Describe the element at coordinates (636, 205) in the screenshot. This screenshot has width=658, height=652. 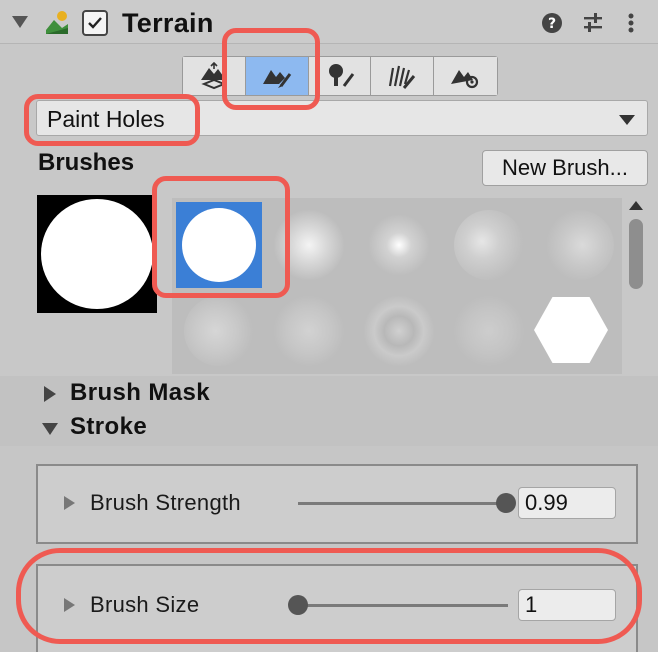
I see `scroll-up-icon` at that location.